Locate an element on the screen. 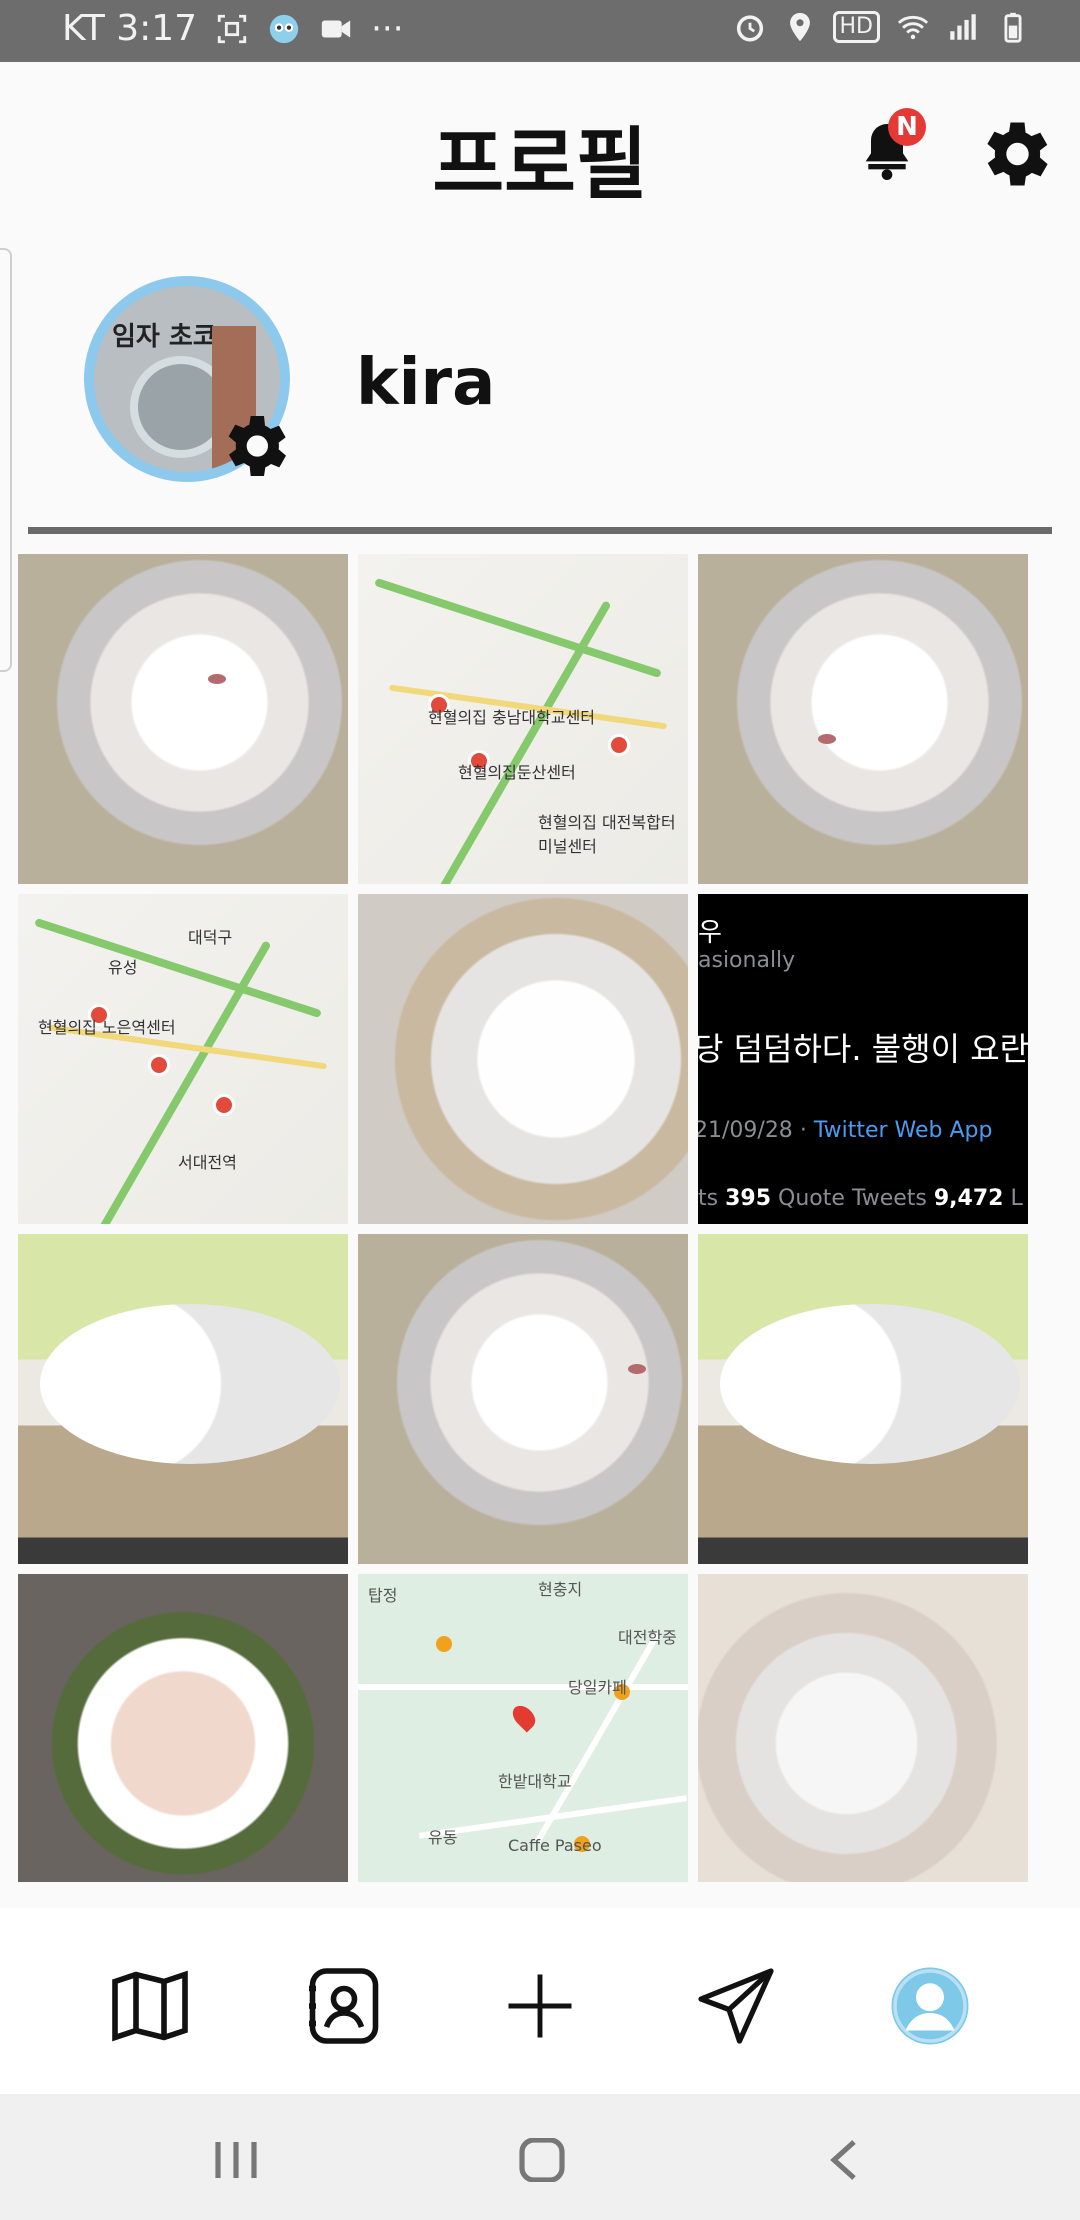  tweet-like-count: 9,472 is located at coordinates (968, 1198).